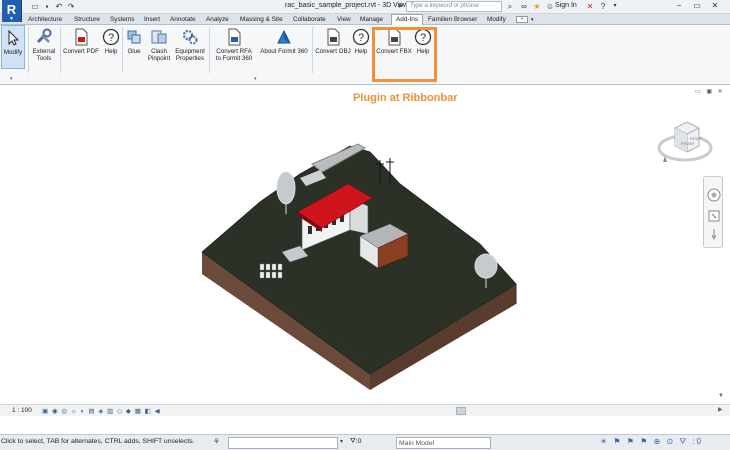  What do you see at coordinates (710, 91) in the screenshot?
I see `view-window-controls: ▭ ▣ ✕` at bounding box center [710, 91].